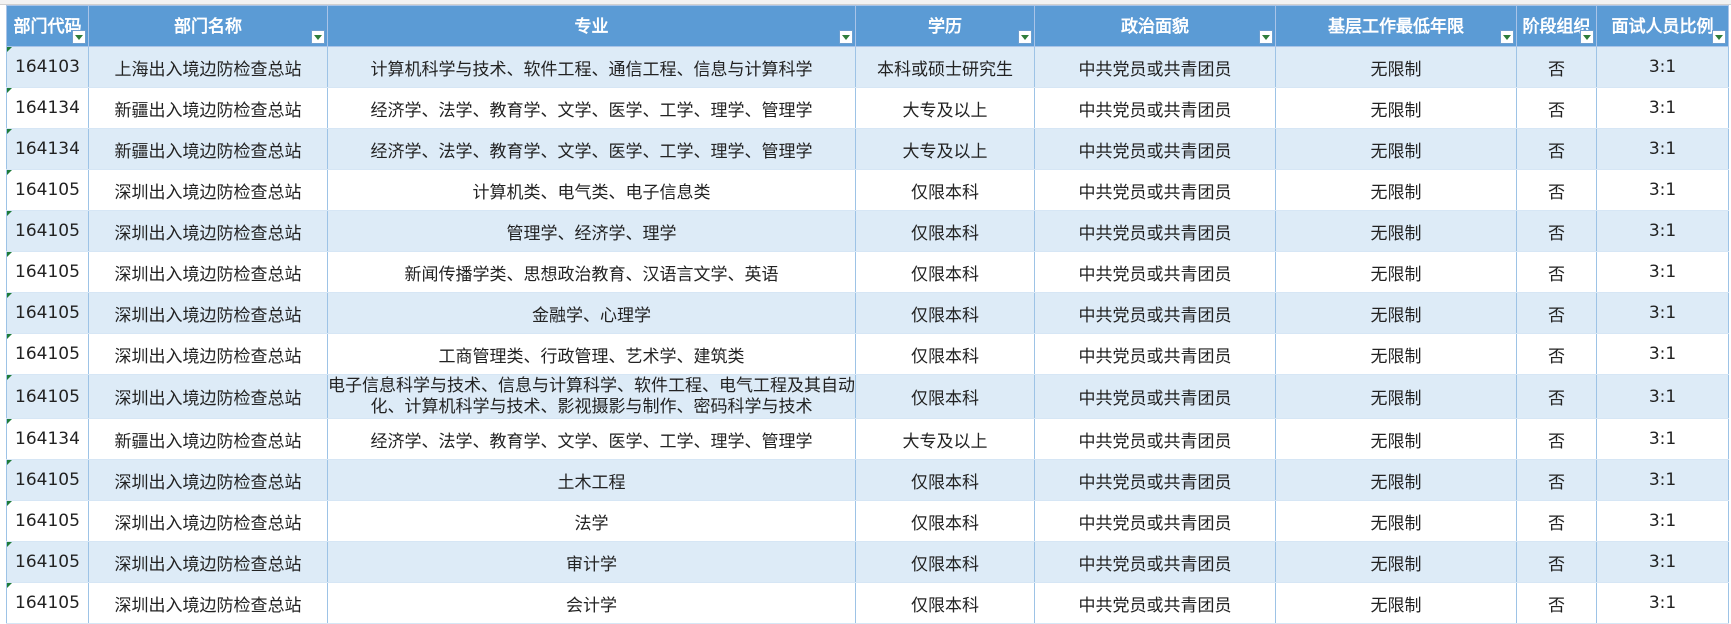 This screenshot has width=1731, height=624. What do you see at coordinates (591, 562) in the screenshot?
I see `cell-major: 审计学` at bounding box center [591, 562].